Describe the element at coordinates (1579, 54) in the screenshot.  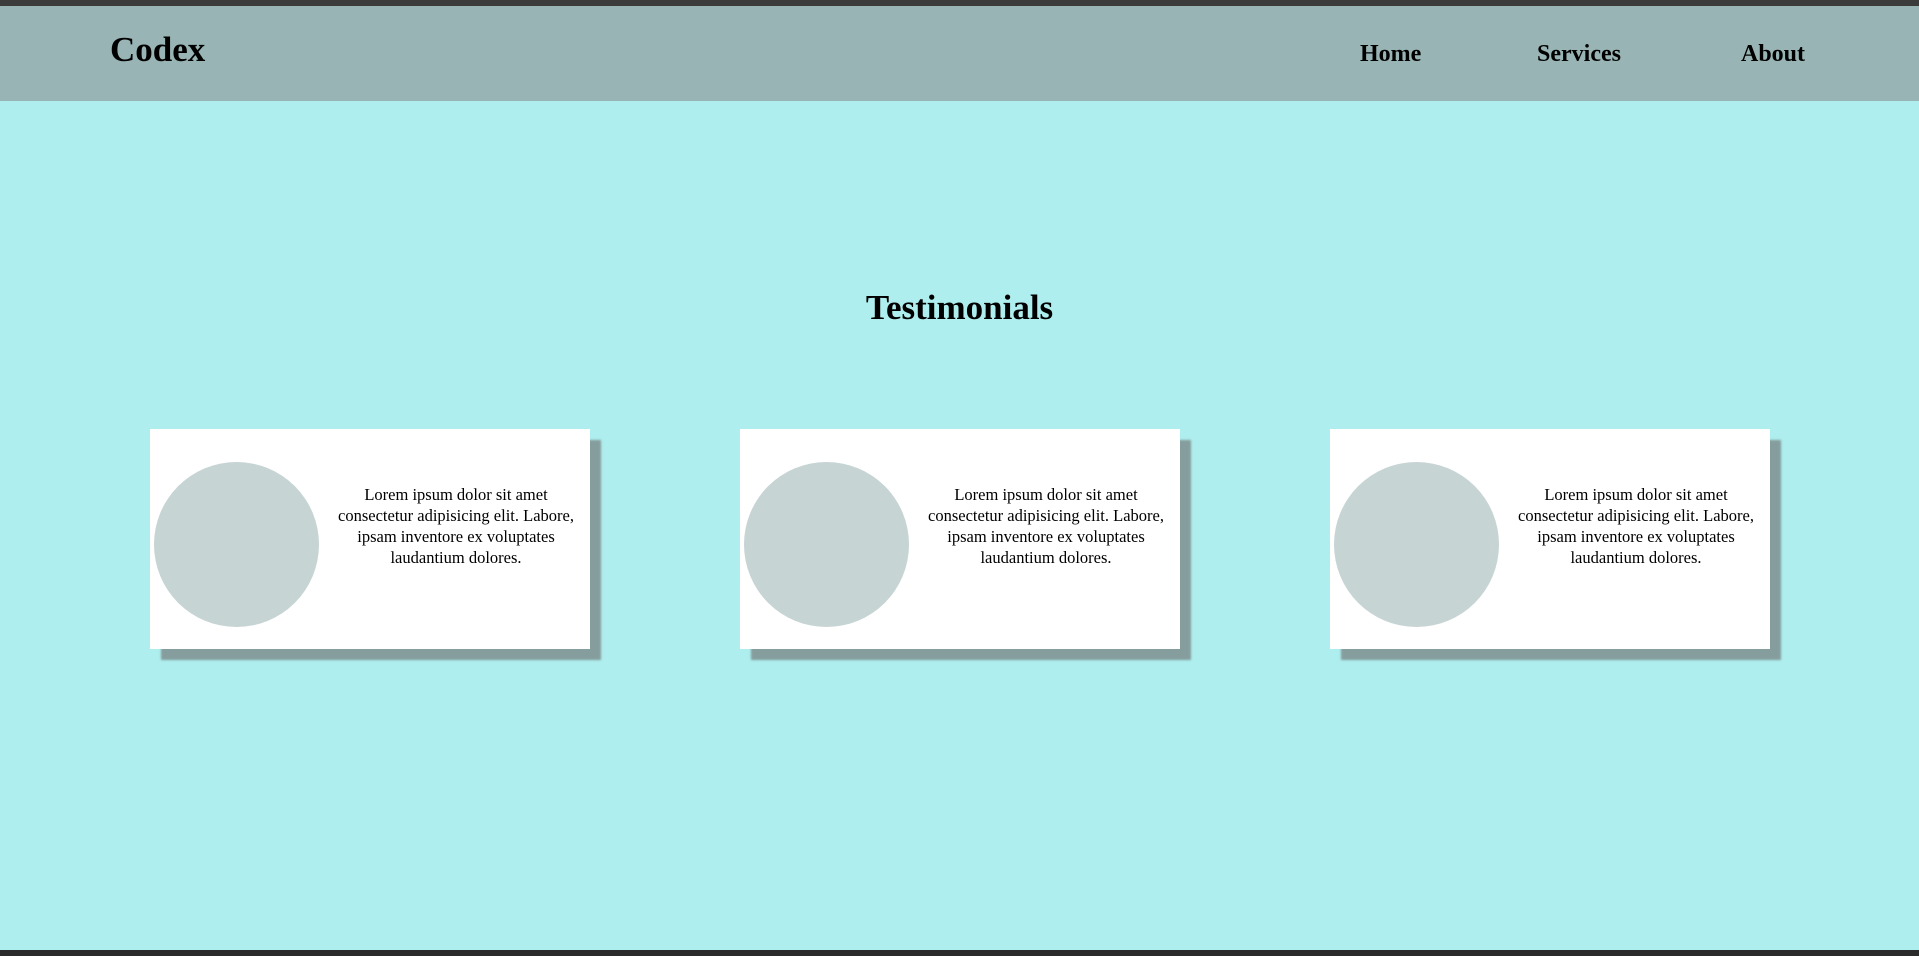
I see `nav-link-services: Services` at that location.